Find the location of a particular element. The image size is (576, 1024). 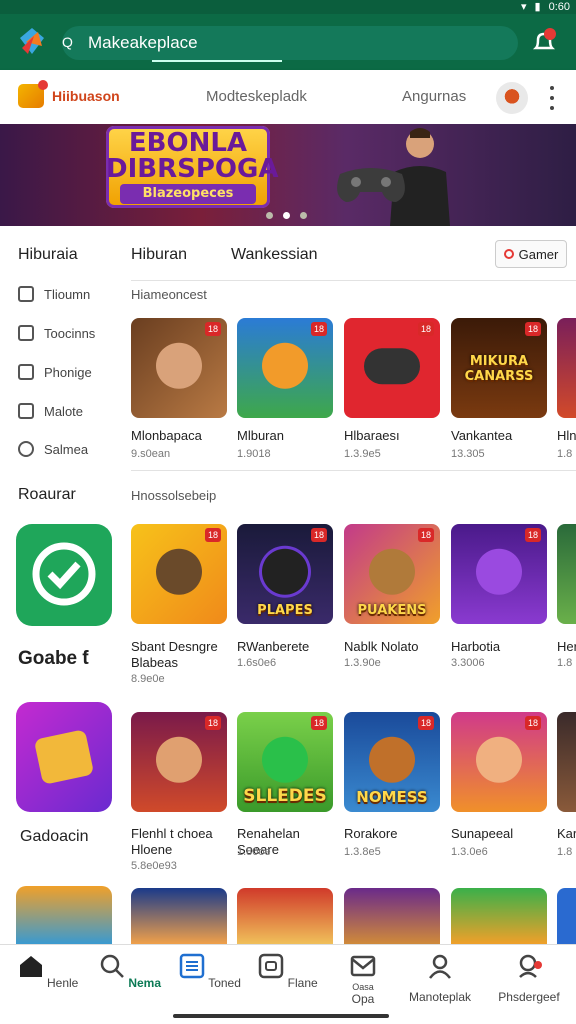

nav-item-settings: Phsdergeef is located at coordinates (529, 978).